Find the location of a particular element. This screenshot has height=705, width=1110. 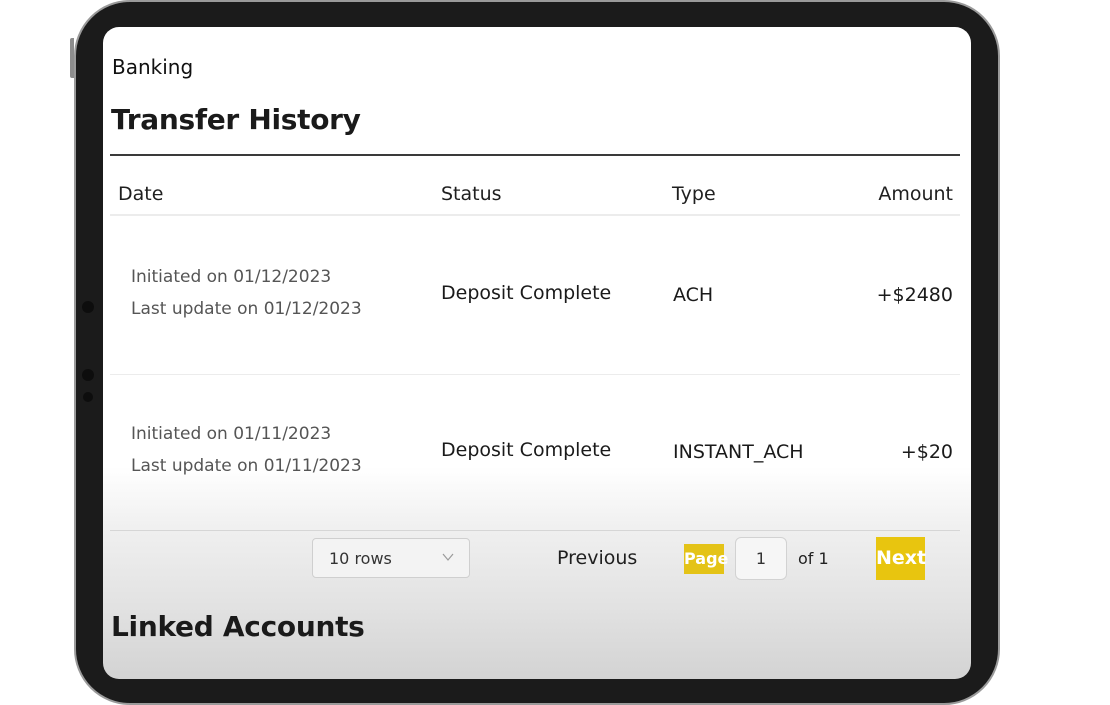

amount-cell: +$2480 is located at coordinates (914, 295).